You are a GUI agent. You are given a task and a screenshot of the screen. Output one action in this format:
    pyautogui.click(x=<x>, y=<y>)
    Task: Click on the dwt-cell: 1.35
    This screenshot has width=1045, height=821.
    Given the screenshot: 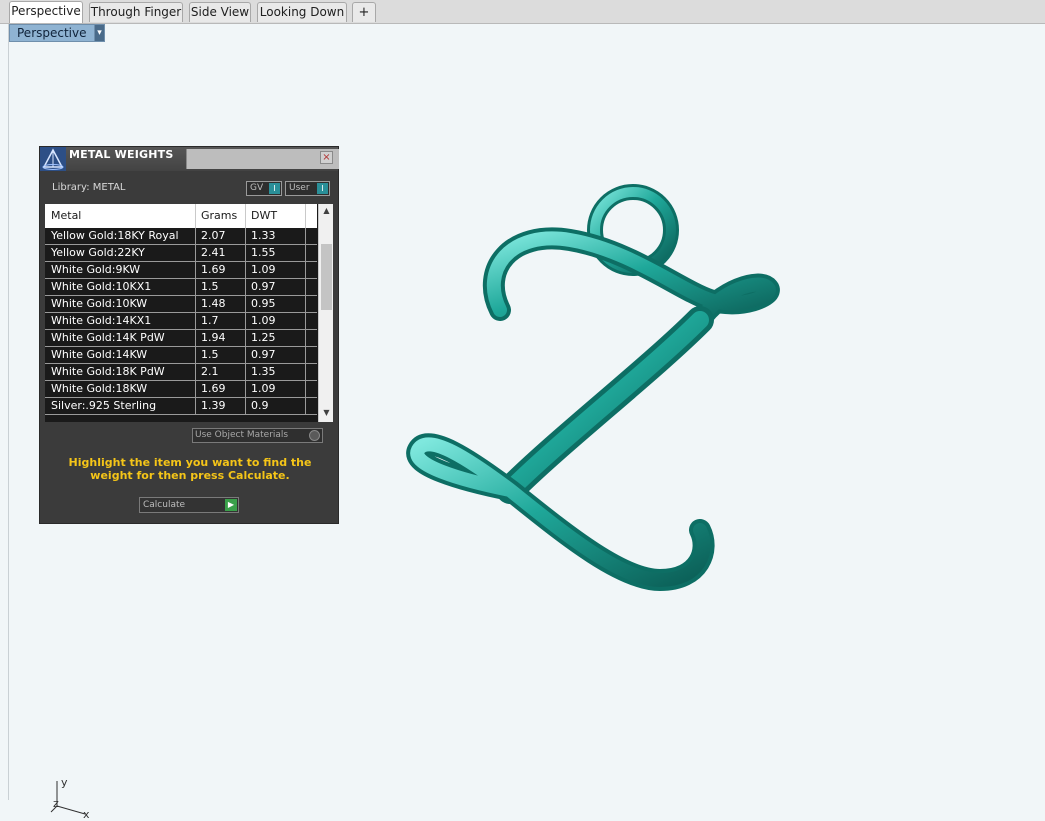 What is the action you would take?
    pyautogui.click(x=263, y=371)
    